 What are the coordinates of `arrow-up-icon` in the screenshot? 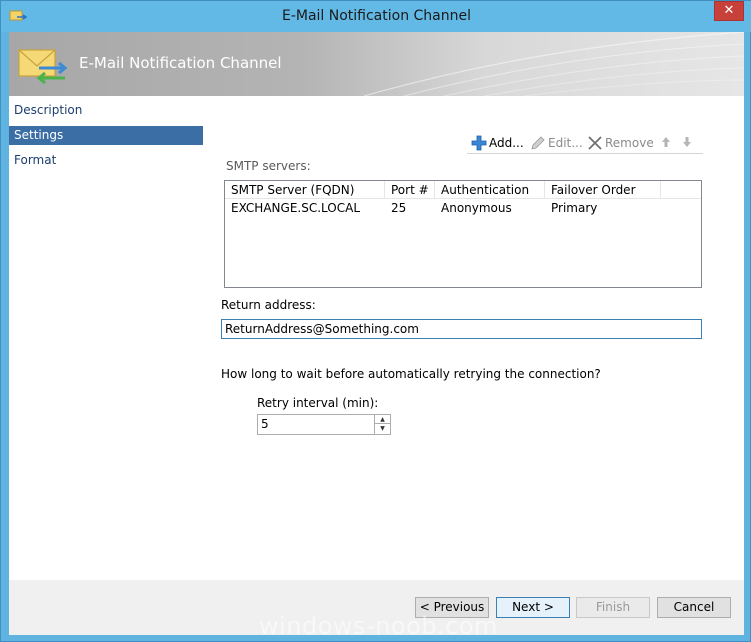 It's located at (666, 142).